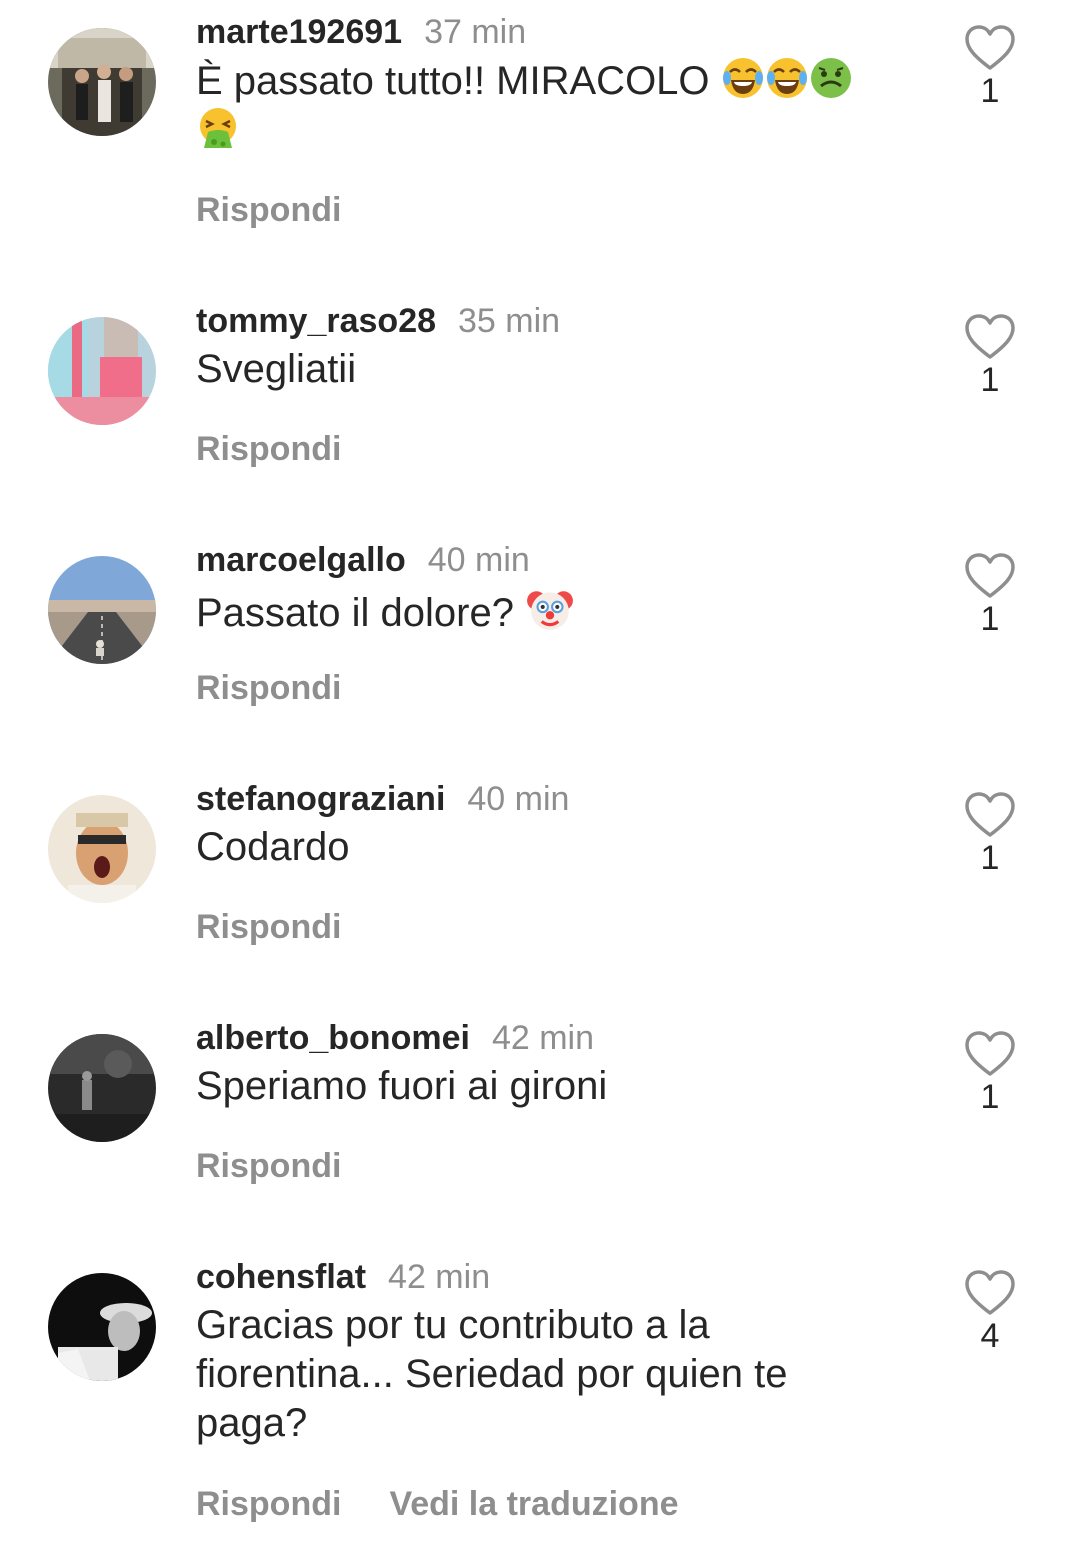  Describe the element at coordinates (299, 32) in the screenshot. I see `username: marte192691` at that location.